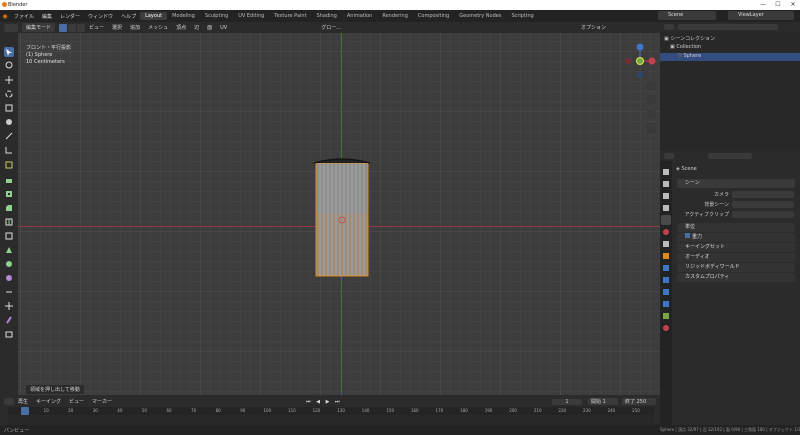  What do you see at coordinates (290, 16) in the screenshot?
I see `tab-texture-paint: Texture Paint` at bounding box center [290, 16].